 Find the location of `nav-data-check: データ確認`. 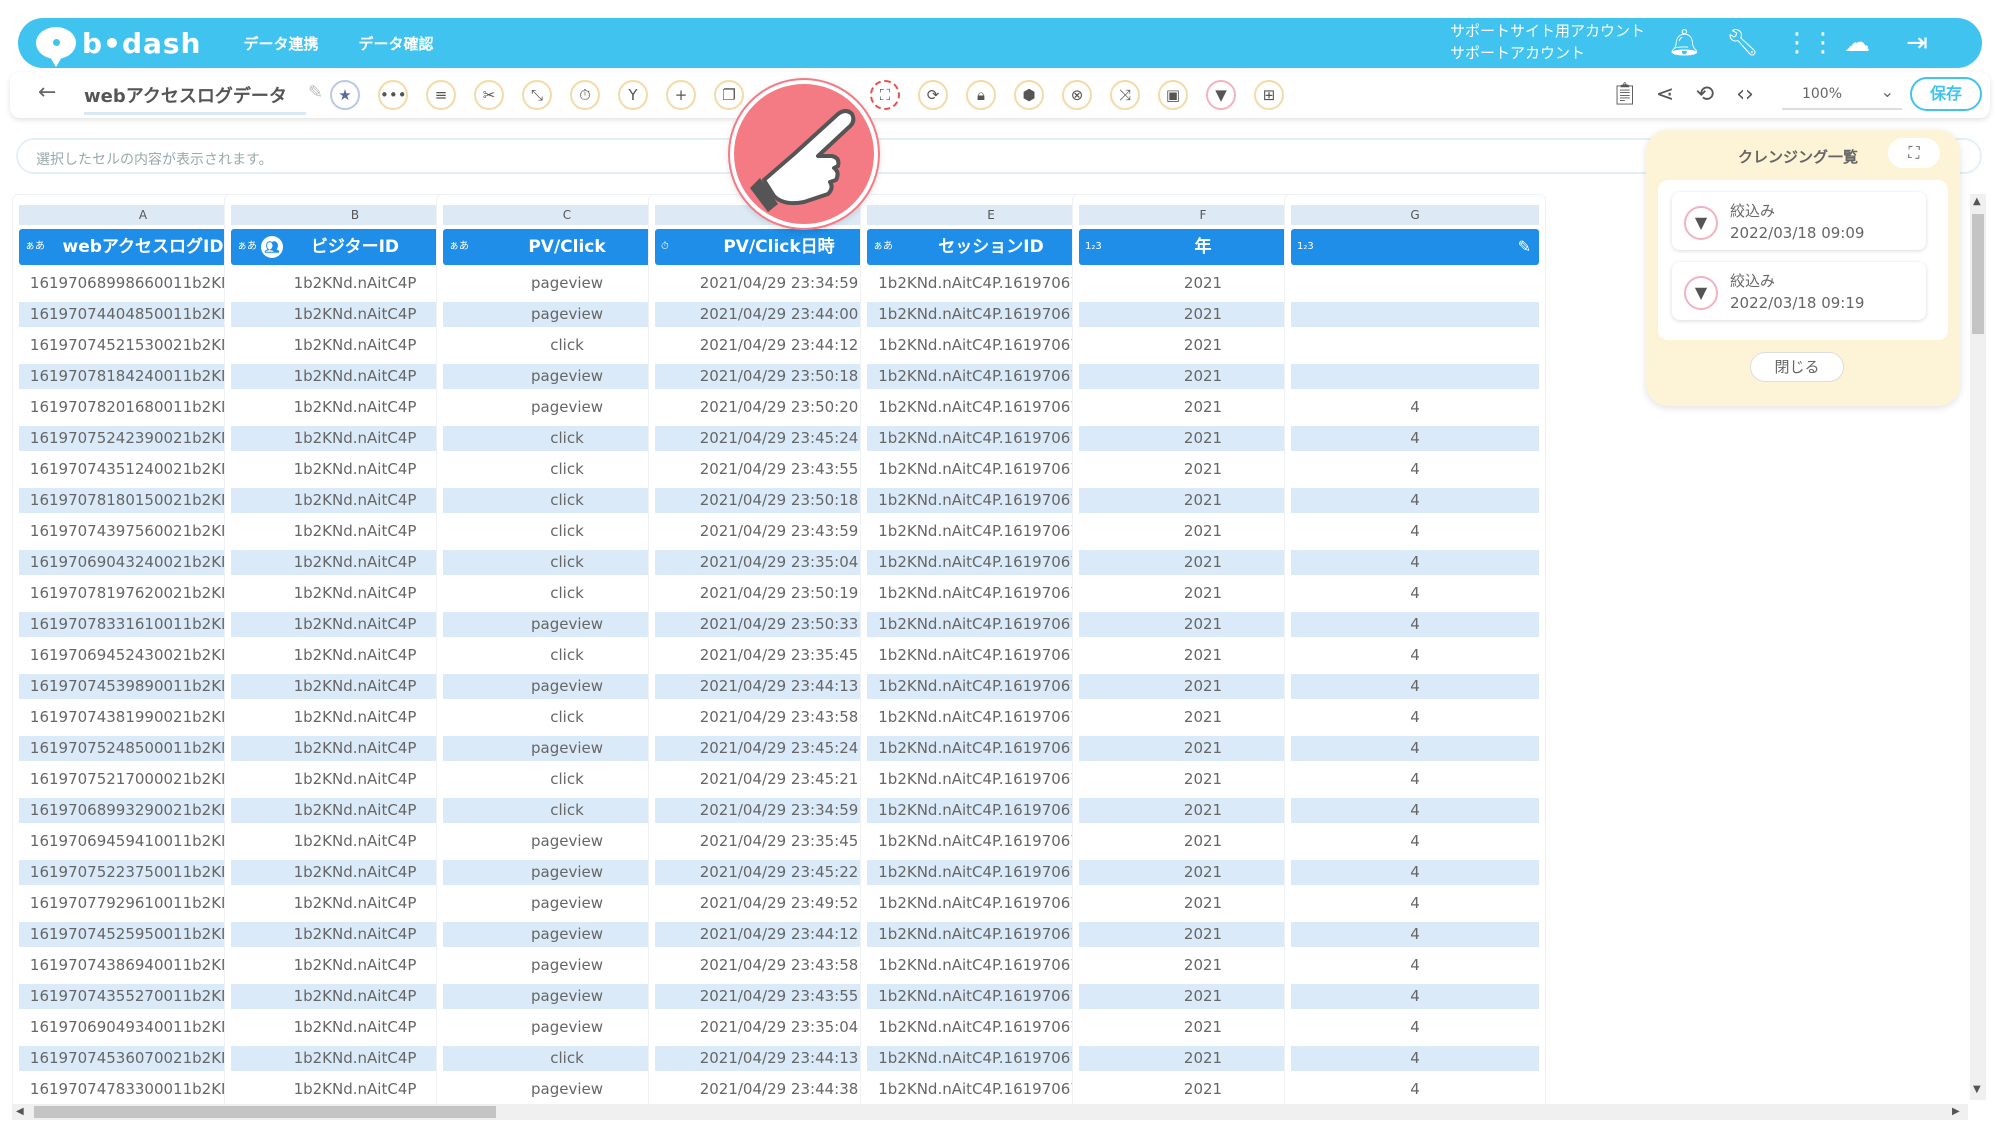

nav-data-check: データ確認 is located at coordinates (396, 43).